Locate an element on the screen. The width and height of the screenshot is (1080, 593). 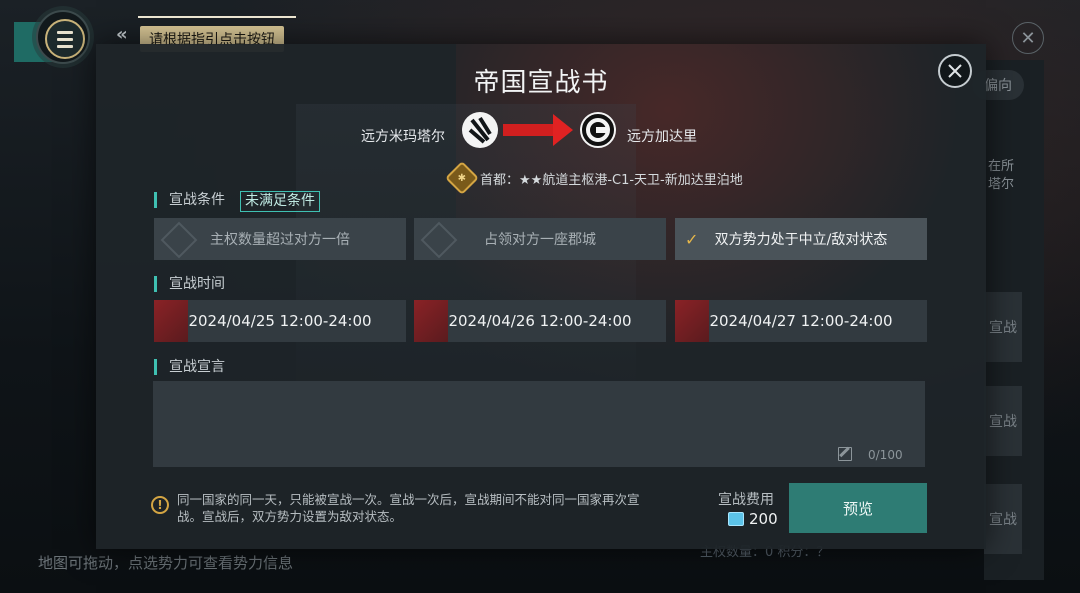
attacker-name: 远方米玛塔尔 is located at coordinates (403, 137).